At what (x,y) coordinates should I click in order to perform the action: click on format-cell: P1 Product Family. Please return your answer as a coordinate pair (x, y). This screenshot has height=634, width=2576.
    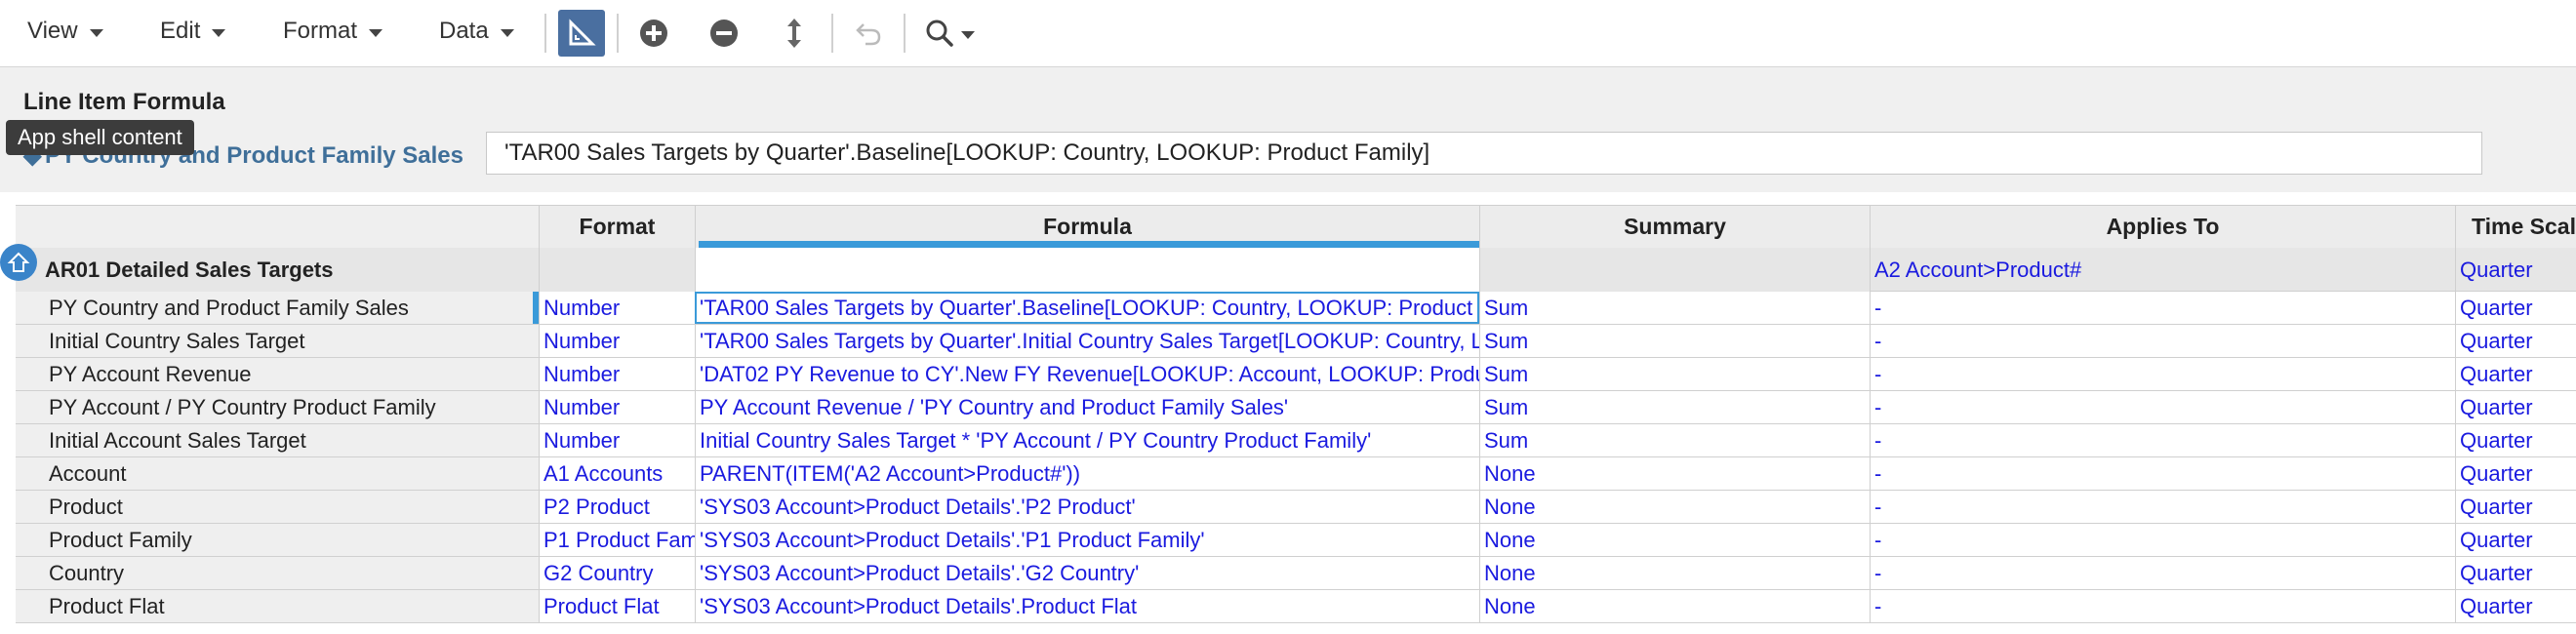
    Looking at the image, I should click on (617, 540).